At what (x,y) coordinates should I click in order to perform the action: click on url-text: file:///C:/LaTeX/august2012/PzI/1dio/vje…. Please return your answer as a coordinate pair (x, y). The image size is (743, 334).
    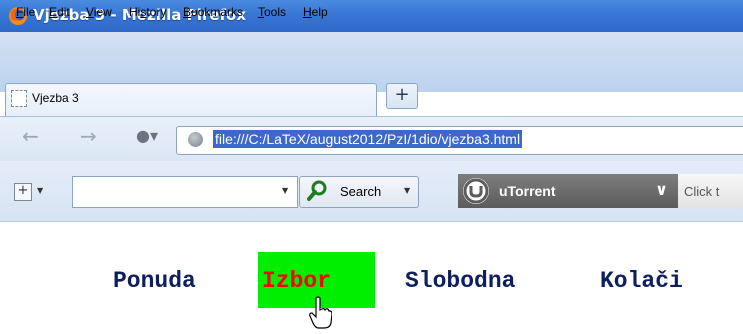
    Looking at the image, I should click on (368, 139).